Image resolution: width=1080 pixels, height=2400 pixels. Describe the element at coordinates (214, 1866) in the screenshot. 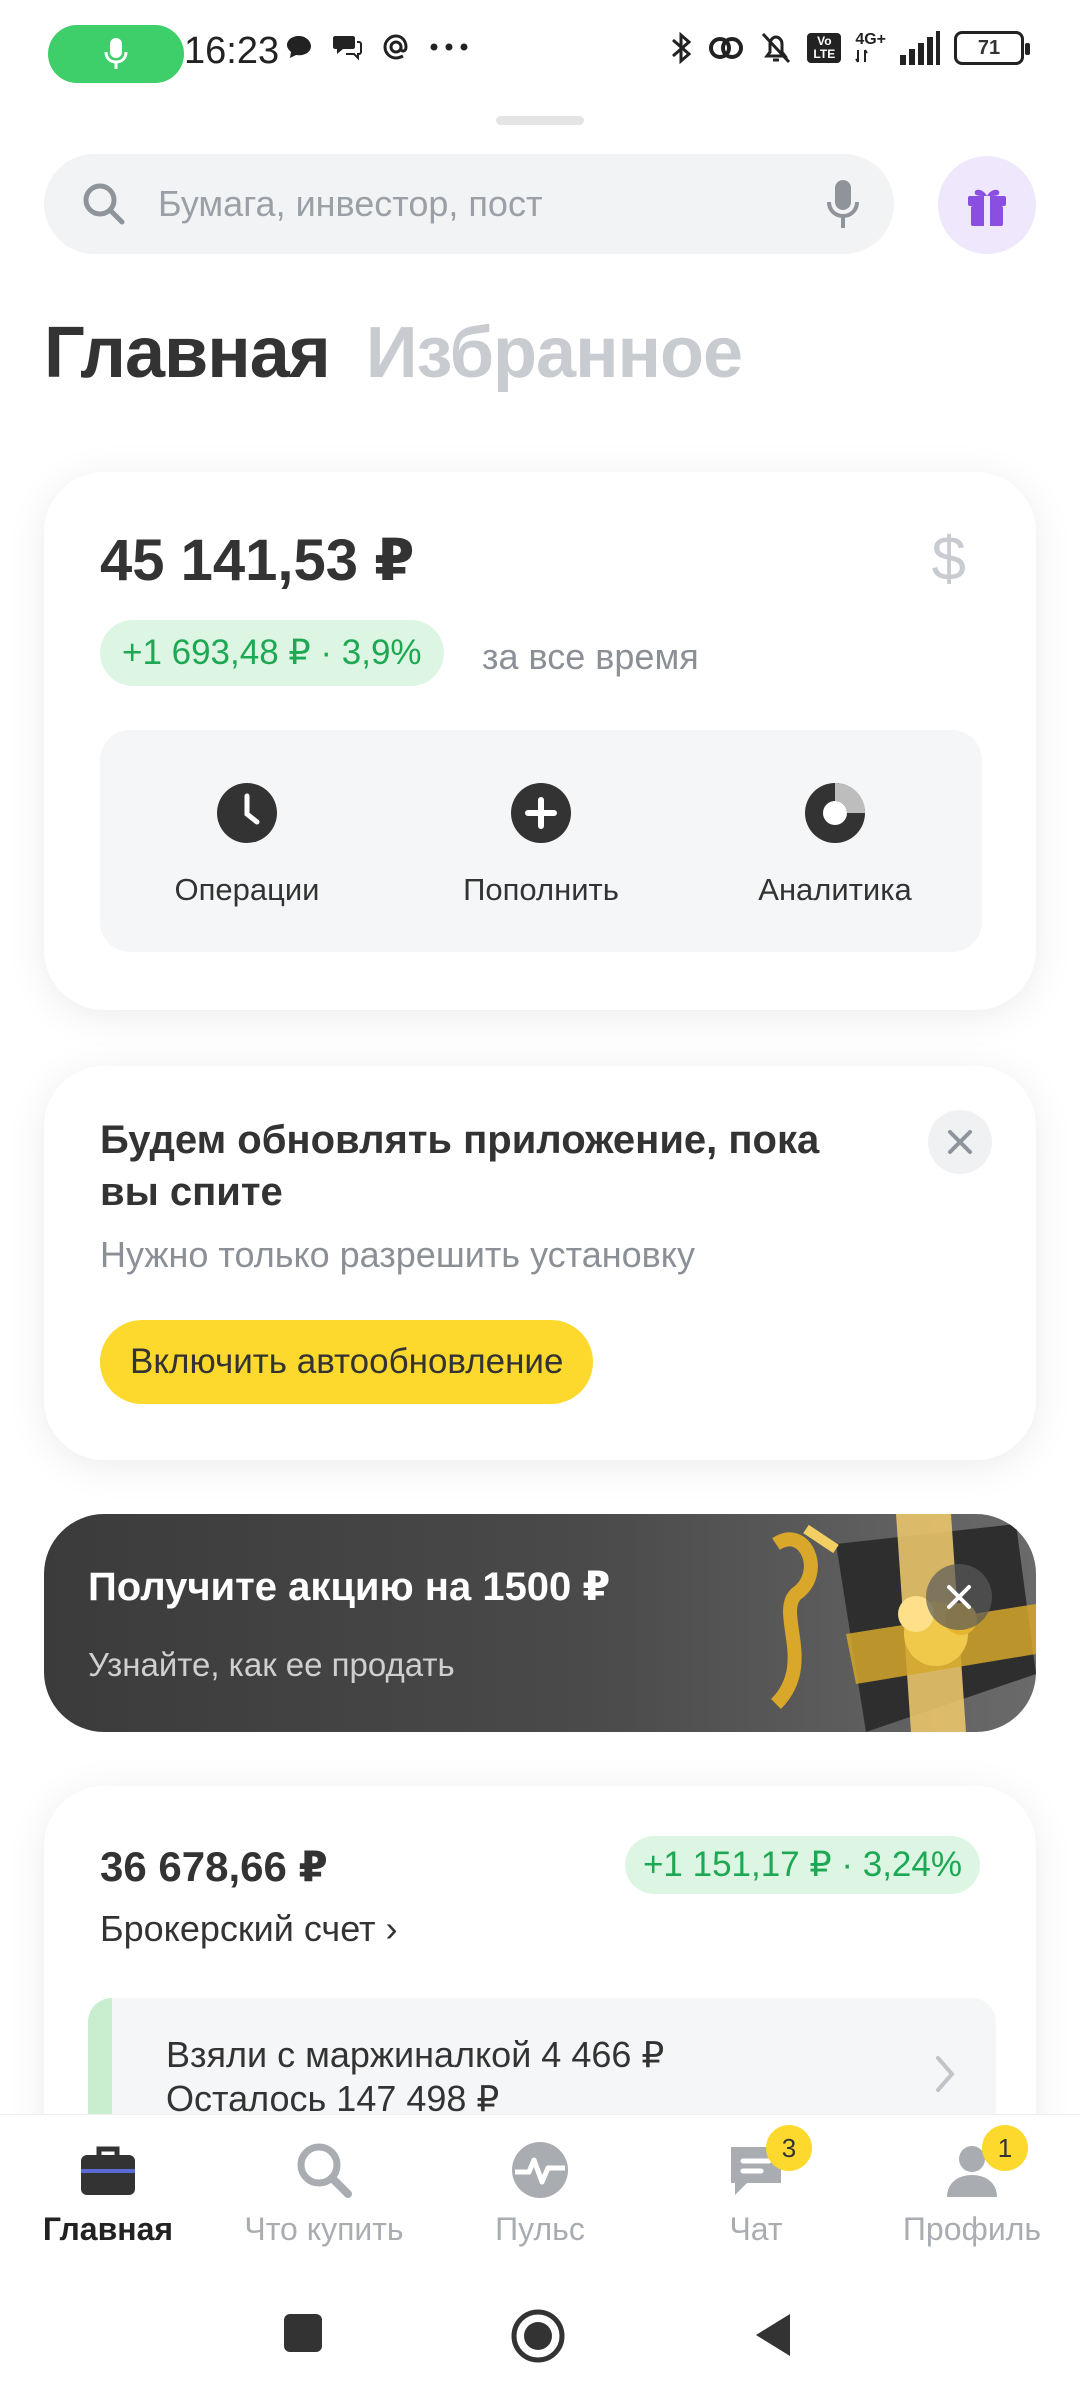

I see `account-amount: 36 678,66 ₽` at that location.